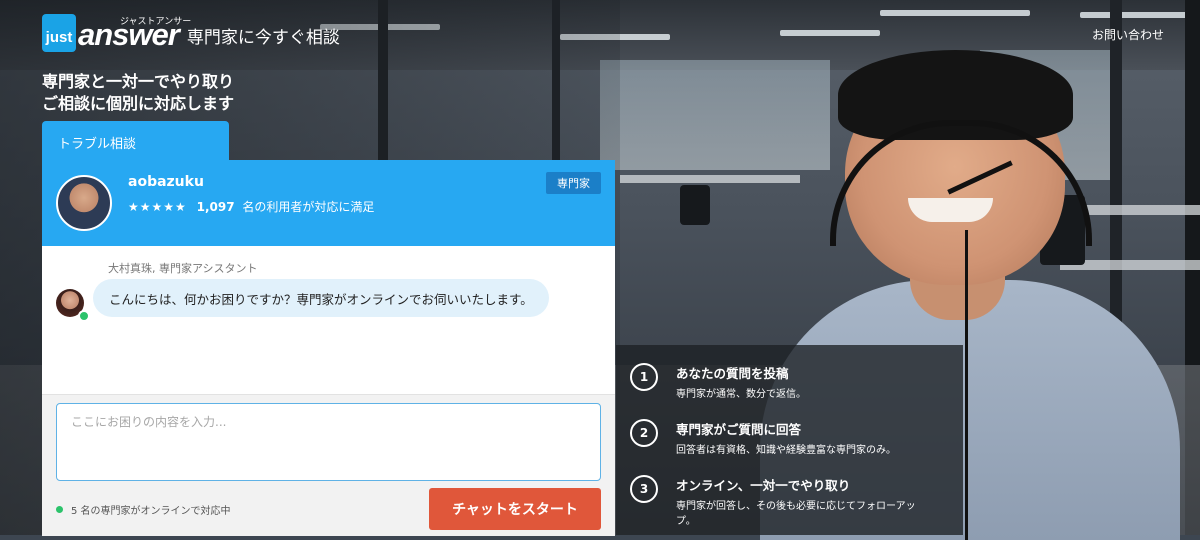  I want to click on step-1: 1 あなたの質問を投稿 専門家が通常、数分で返信。, so click(718, 382).